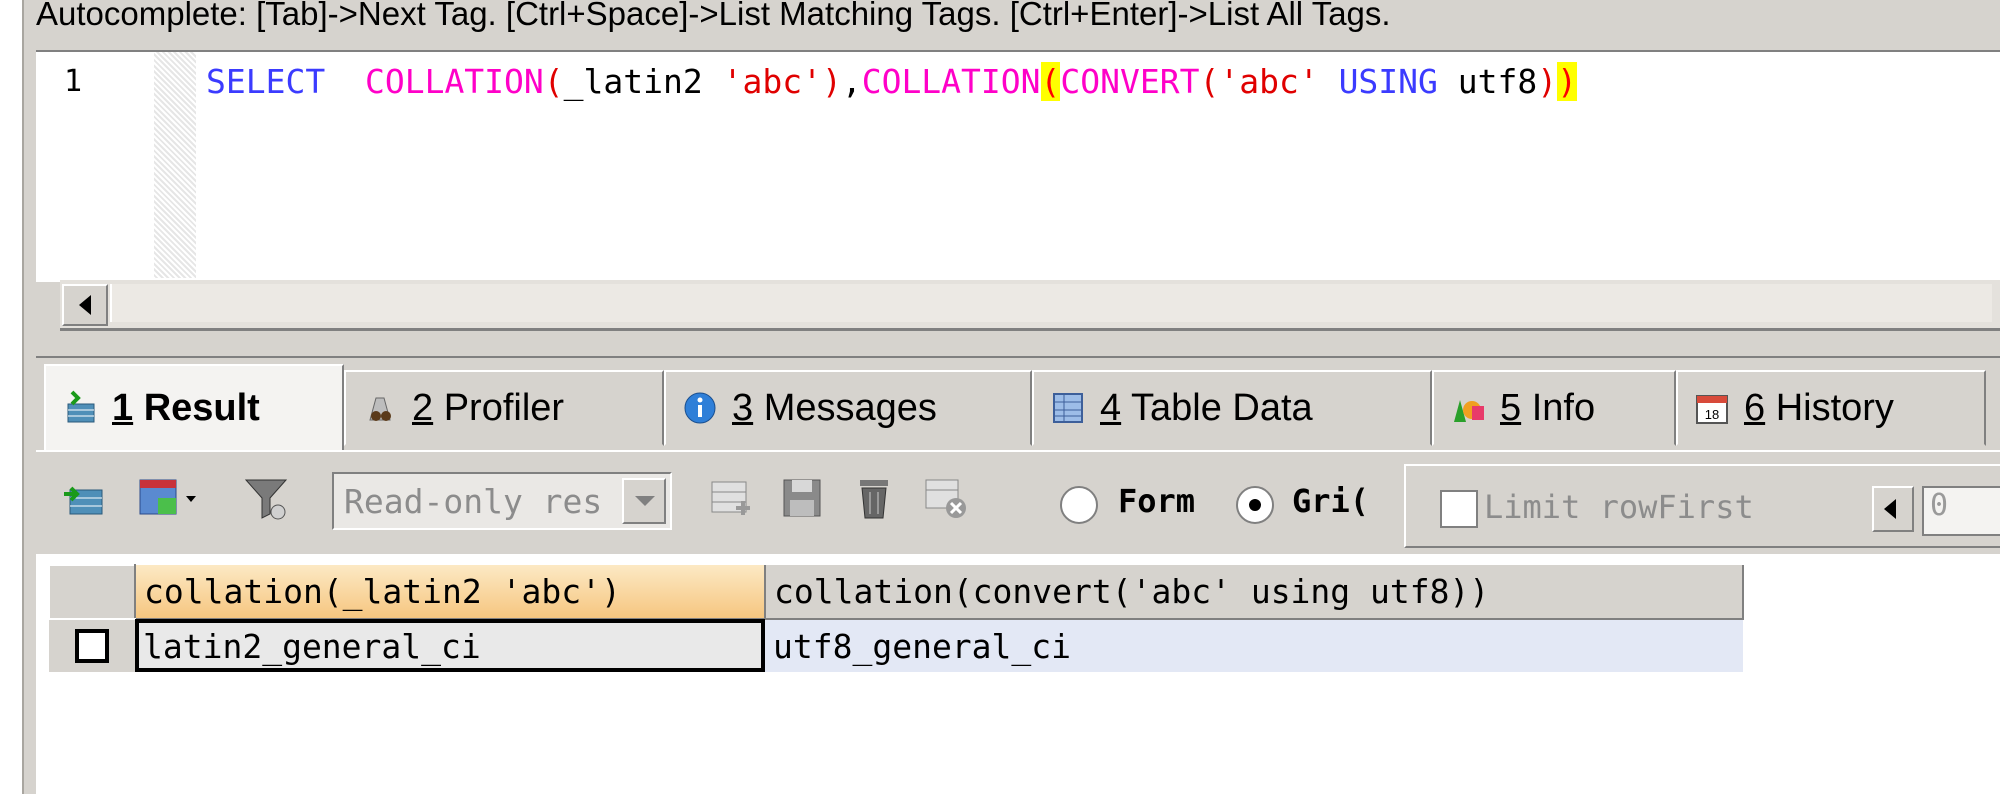 Image resolution: width=2000 pixels, height=794 pixels. I want to click on calendar-icon: 18, so click(1712, 409).